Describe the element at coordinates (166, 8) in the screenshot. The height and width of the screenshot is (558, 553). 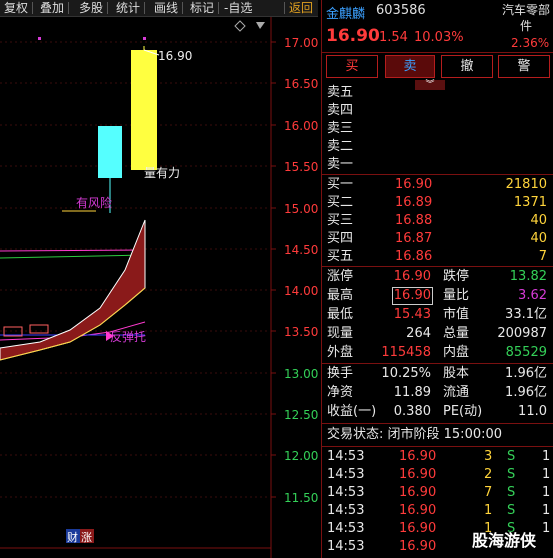
I see `toolbar-draw-line: 画线` at that location.